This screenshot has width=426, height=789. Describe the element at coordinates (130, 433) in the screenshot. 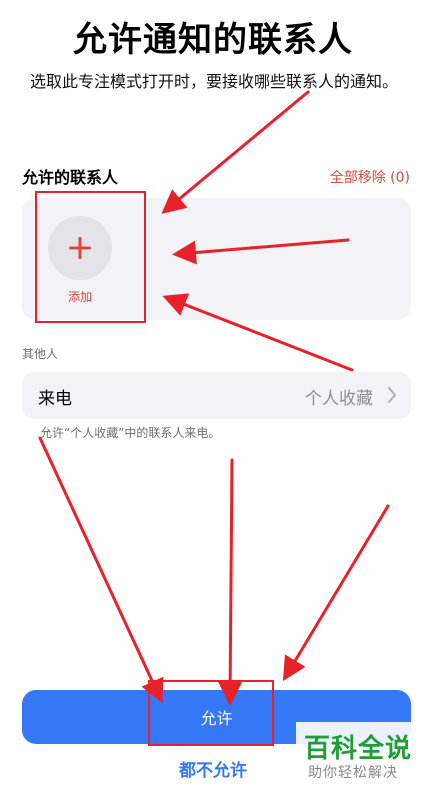

I see `calls-footnote: 允许“个人收藏”中的联系人来电。` at that location.